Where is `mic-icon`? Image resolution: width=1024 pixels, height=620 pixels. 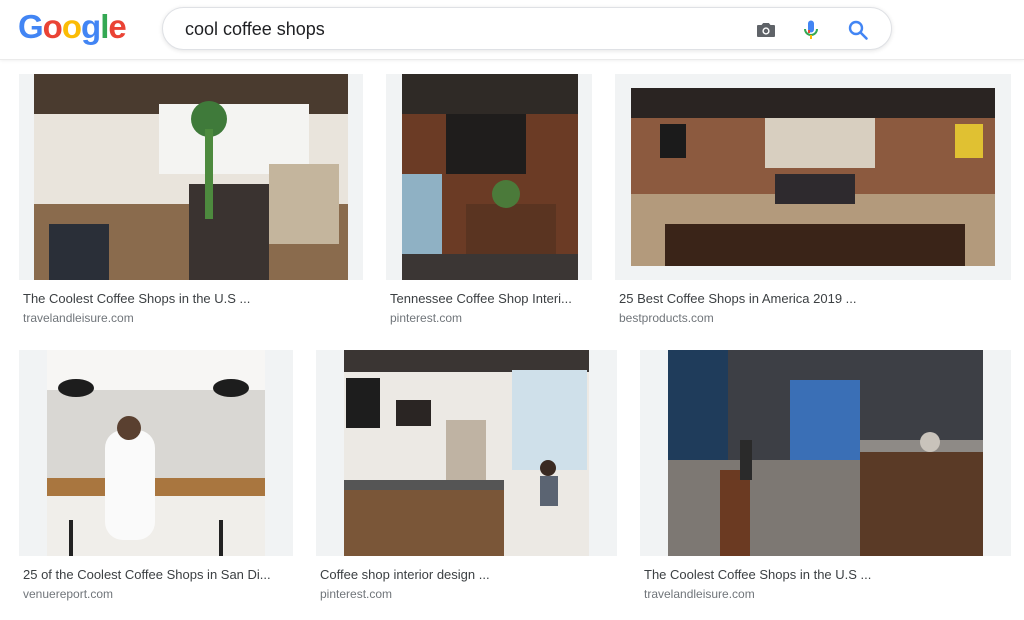
mic-icon is located at coordinates (811, 30).